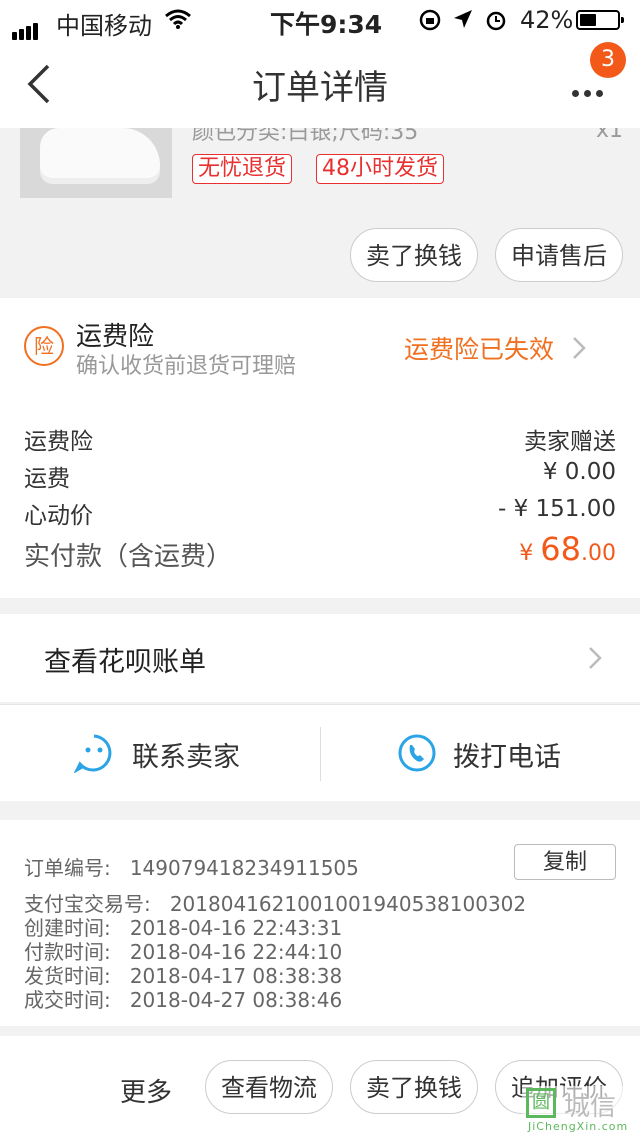  I want to click on status-bar: 中国移动 下午9:34 42%, so click(320, 20).